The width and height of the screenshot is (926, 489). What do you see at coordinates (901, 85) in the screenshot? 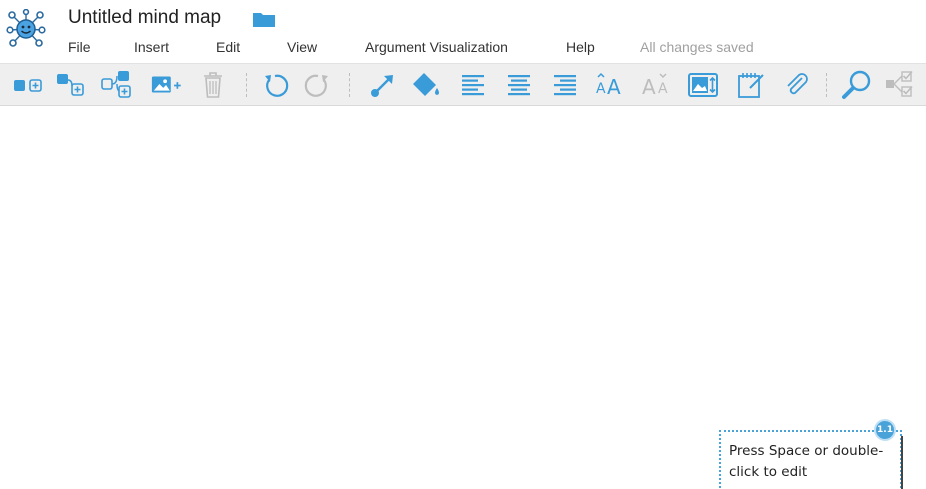
I see `checklist-icon` at bounding box center [901, 85].